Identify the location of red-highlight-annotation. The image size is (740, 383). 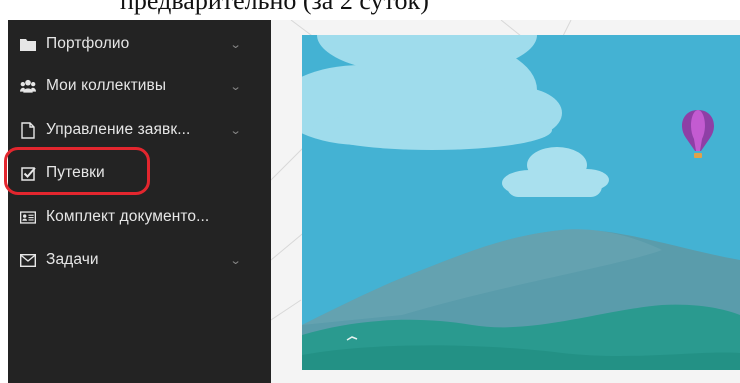
(77, 171).